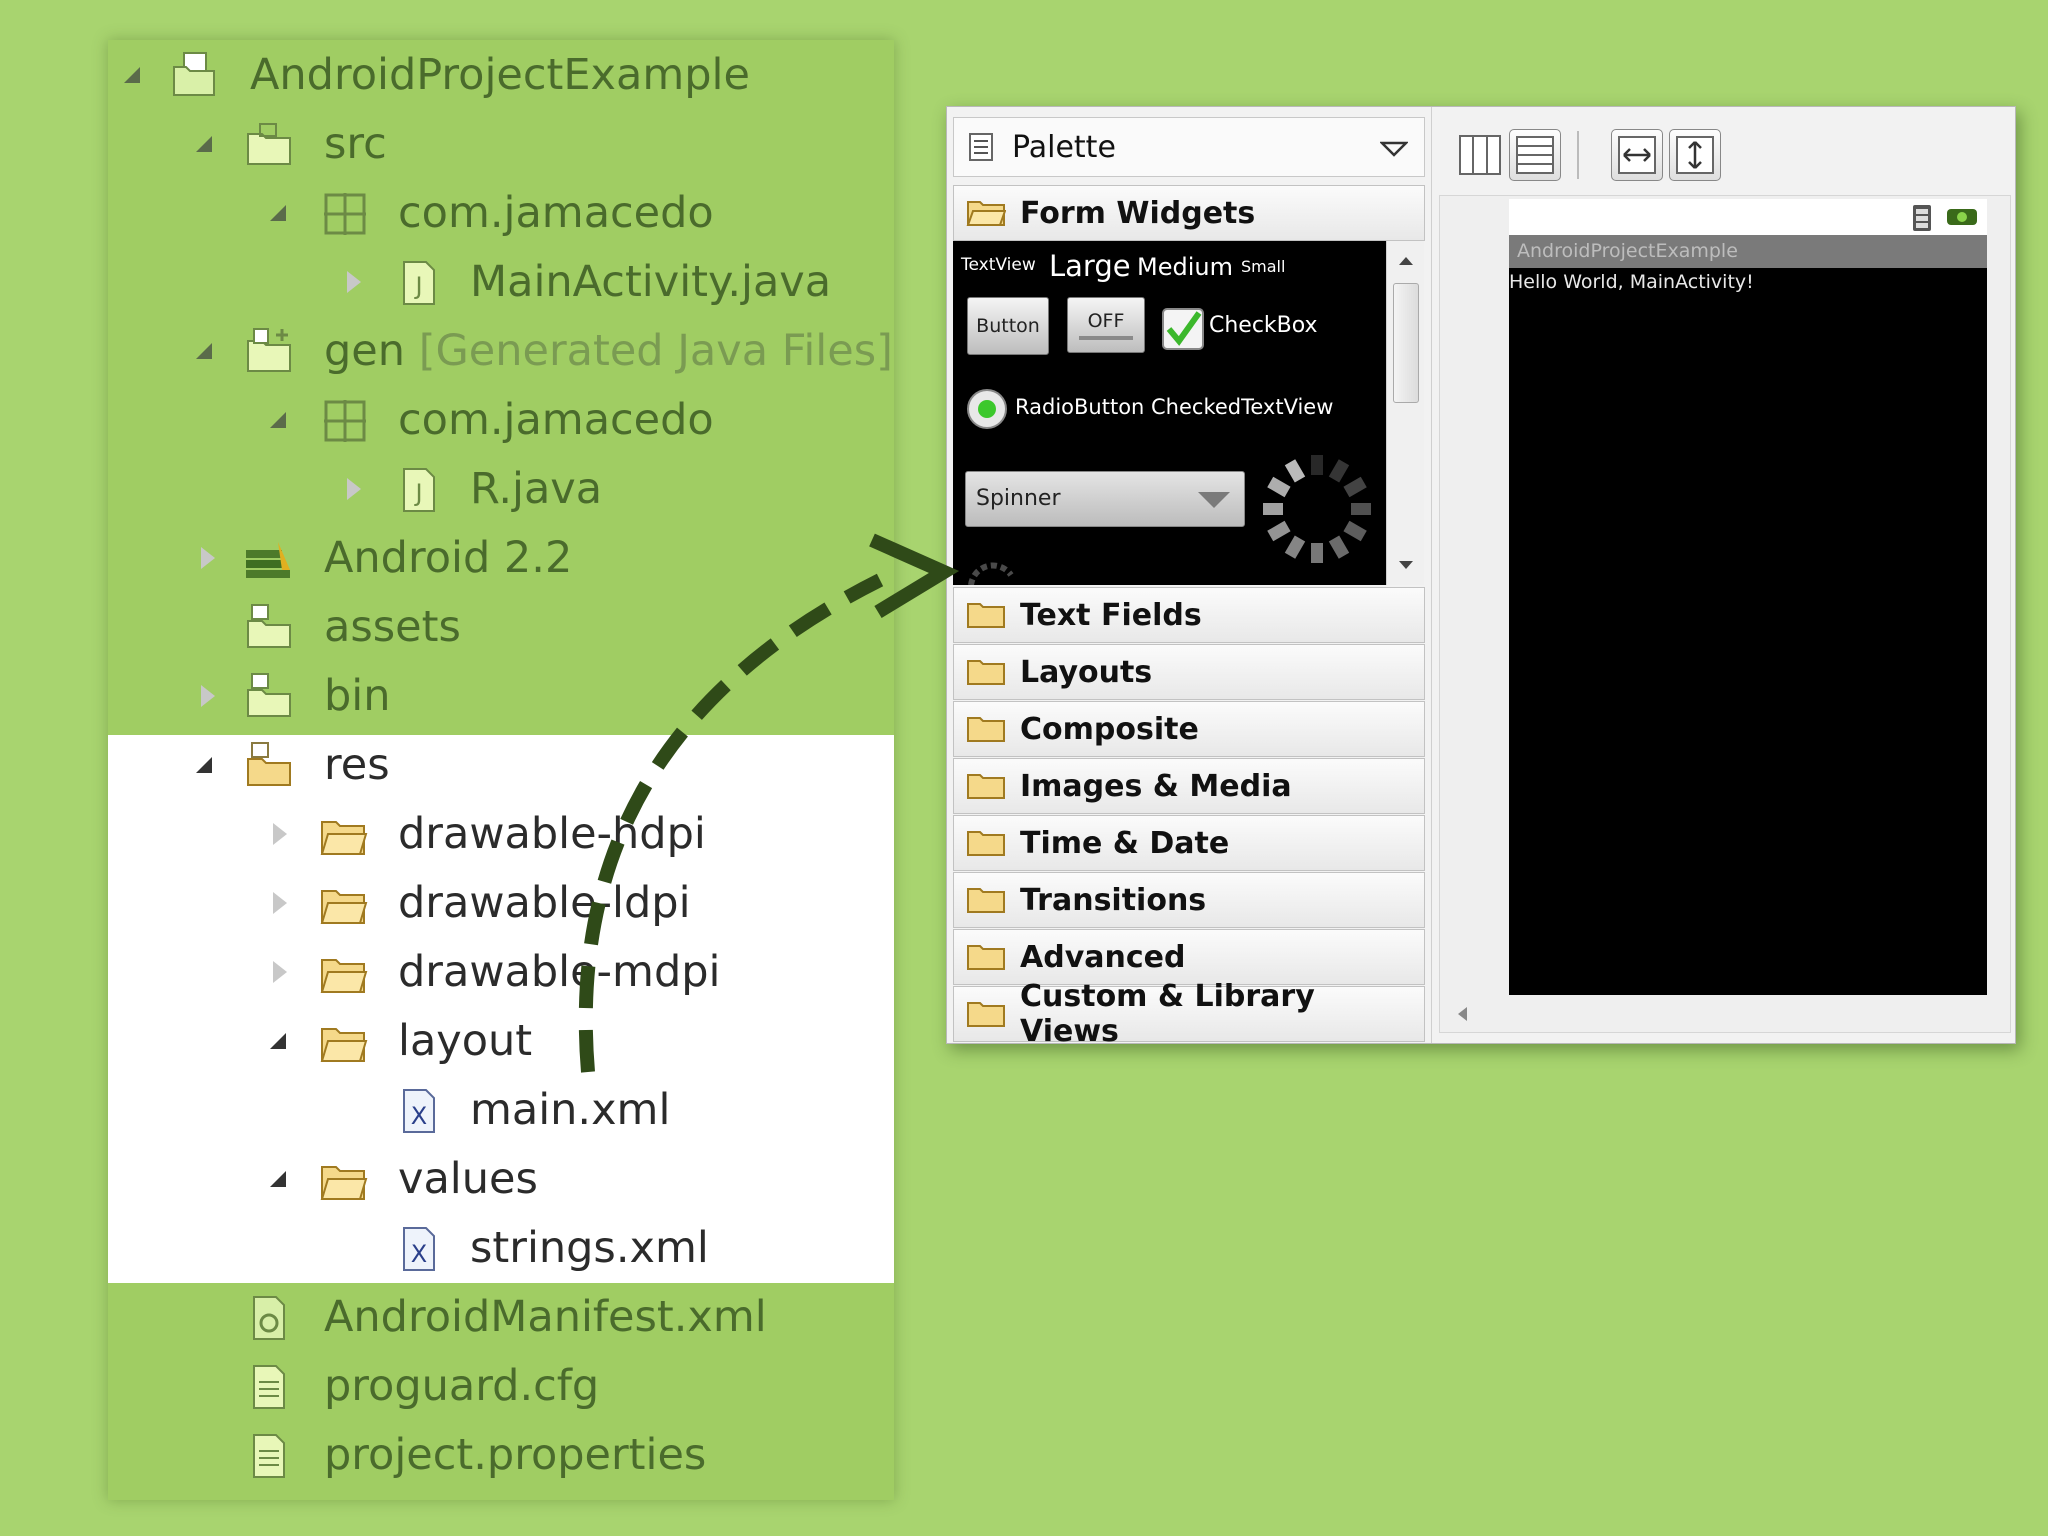  What do you see at coordinates (501, 144) in the screenshot?
I see `tree-item-src: src` at bounding box center [501, 144].